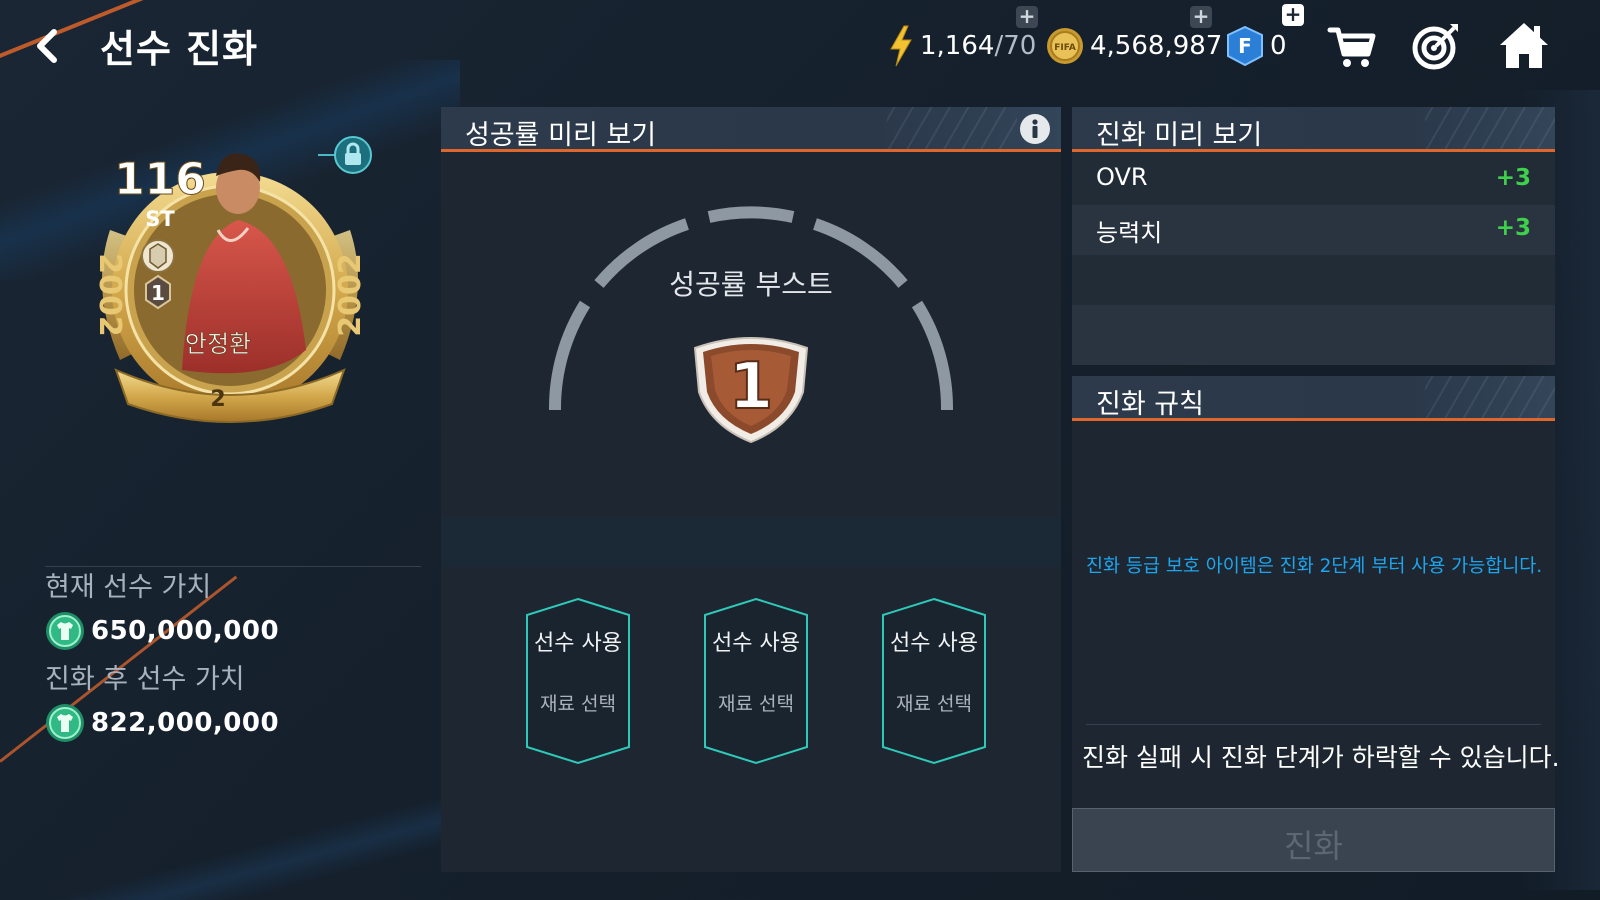  I want to click on card-position: ST, so click(160, 219).